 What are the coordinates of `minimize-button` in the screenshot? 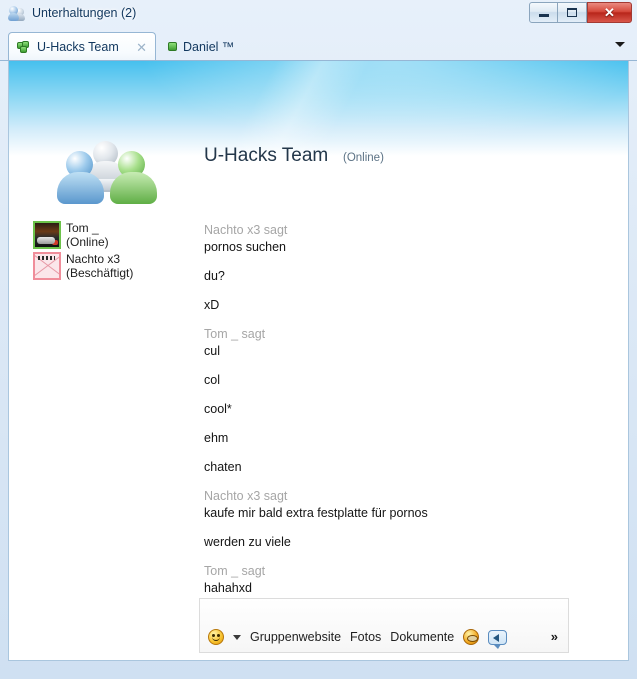 It's located at (543, 12).